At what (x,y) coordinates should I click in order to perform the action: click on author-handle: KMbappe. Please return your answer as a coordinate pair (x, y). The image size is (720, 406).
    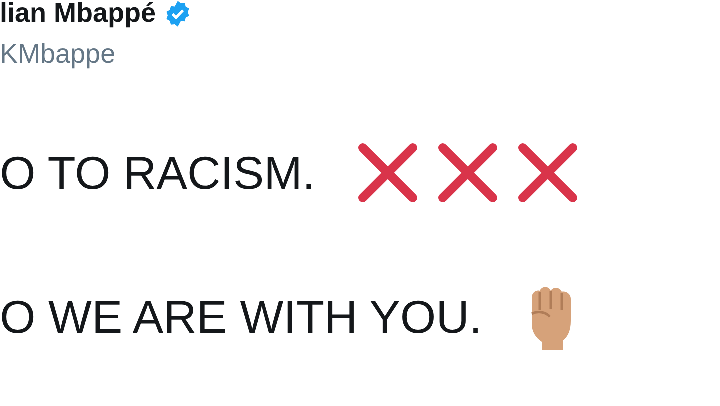
    Looking at the image, I should click on (360, 54).